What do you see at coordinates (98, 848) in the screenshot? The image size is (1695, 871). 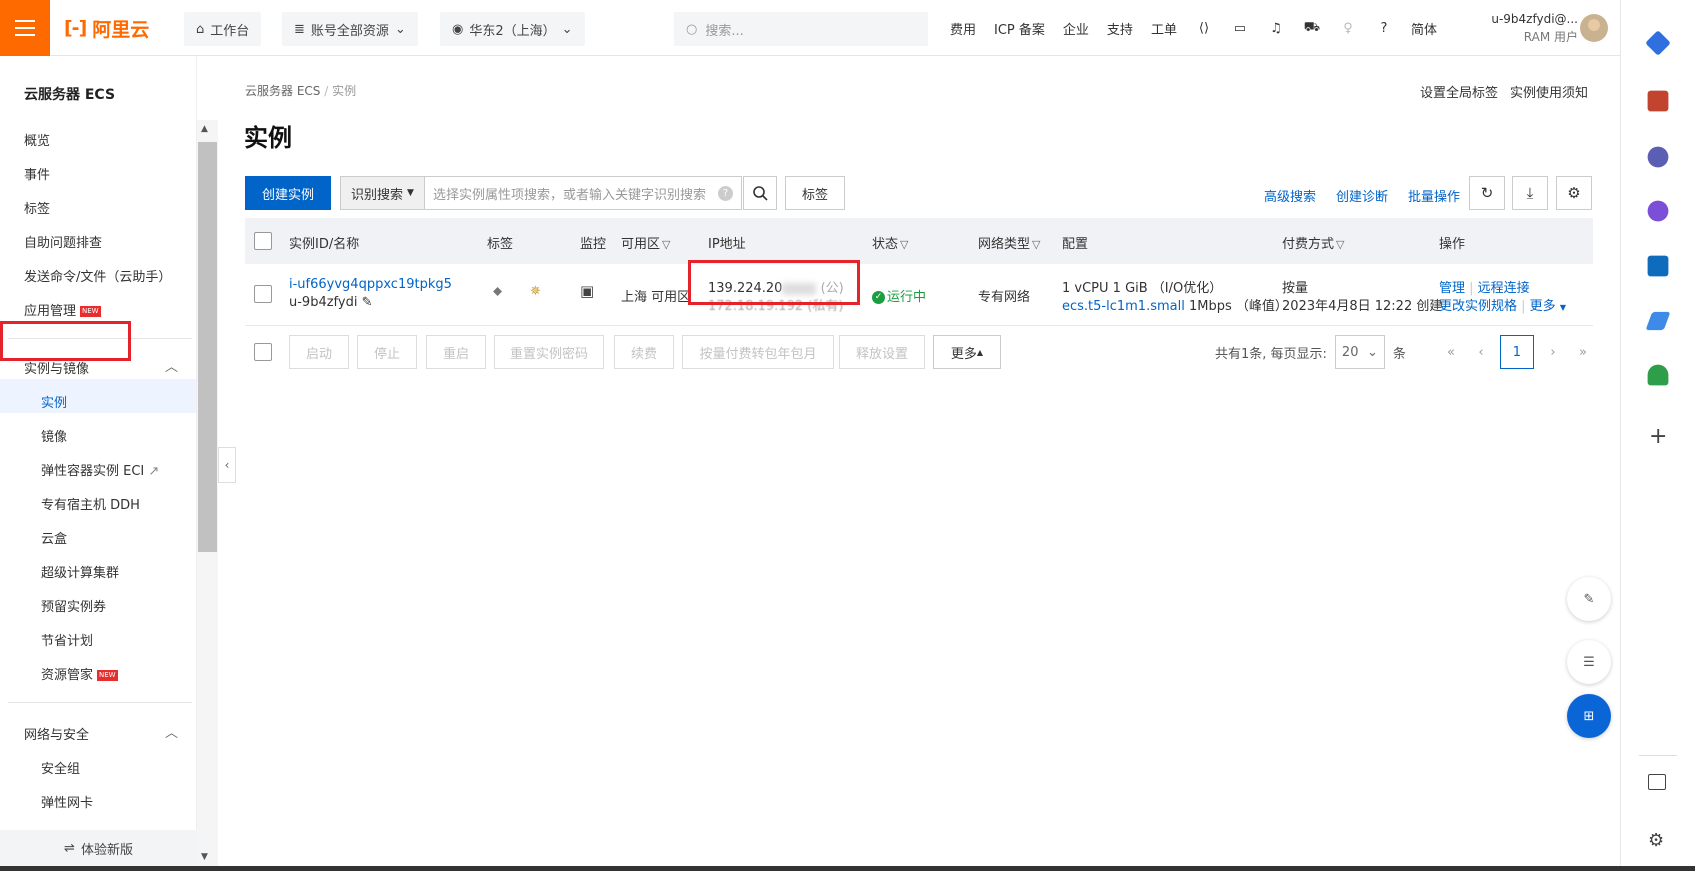 I see `try-new-version-button: ⇌ 体验新版` at bounding box center [98, 848].